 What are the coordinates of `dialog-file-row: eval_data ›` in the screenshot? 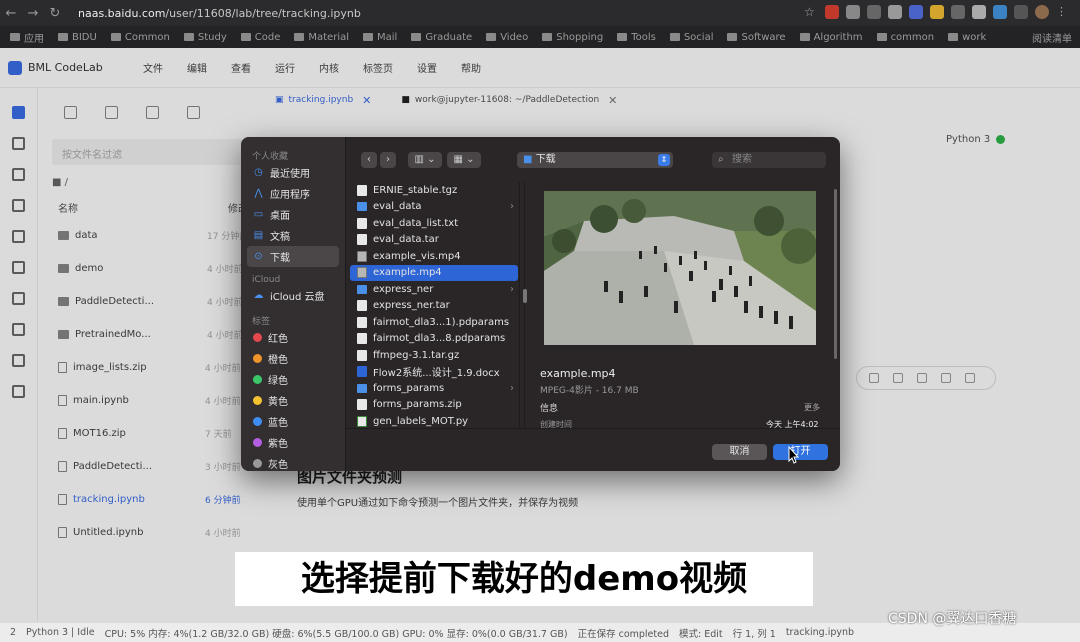 It's located at (434, 207).